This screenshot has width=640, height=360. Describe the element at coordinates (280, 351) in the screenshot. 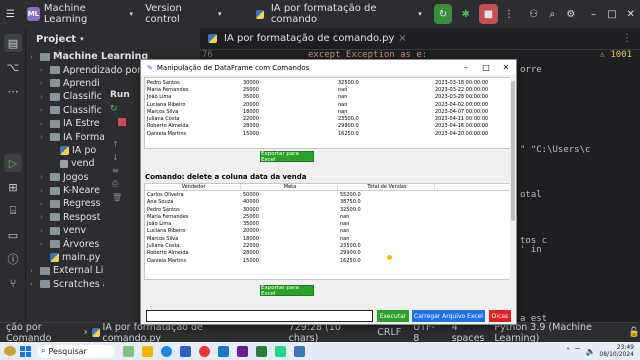

I see `pycharm-icon` at that location.